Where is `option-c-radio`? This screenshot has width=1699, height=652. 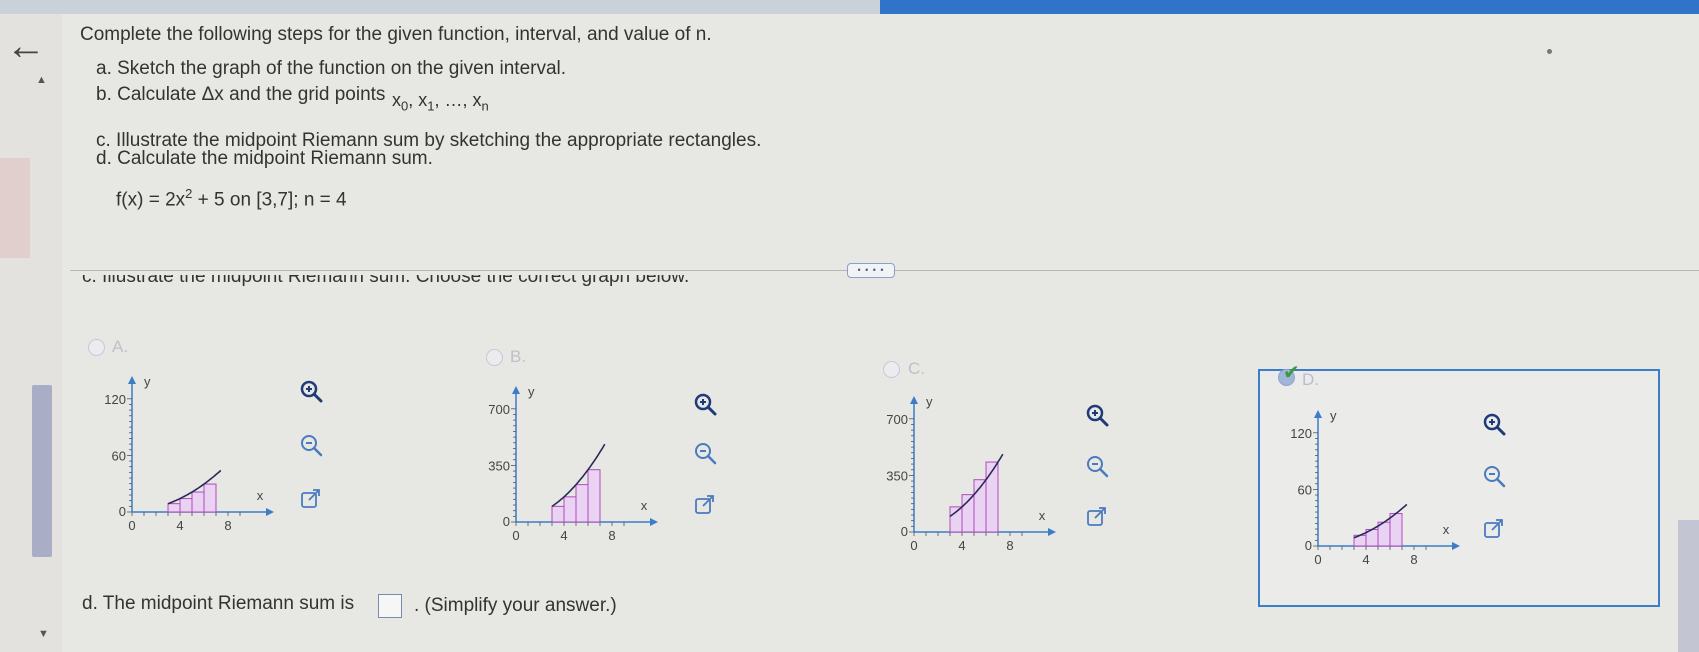 option-c-radio is located at coordinates (891, 369).